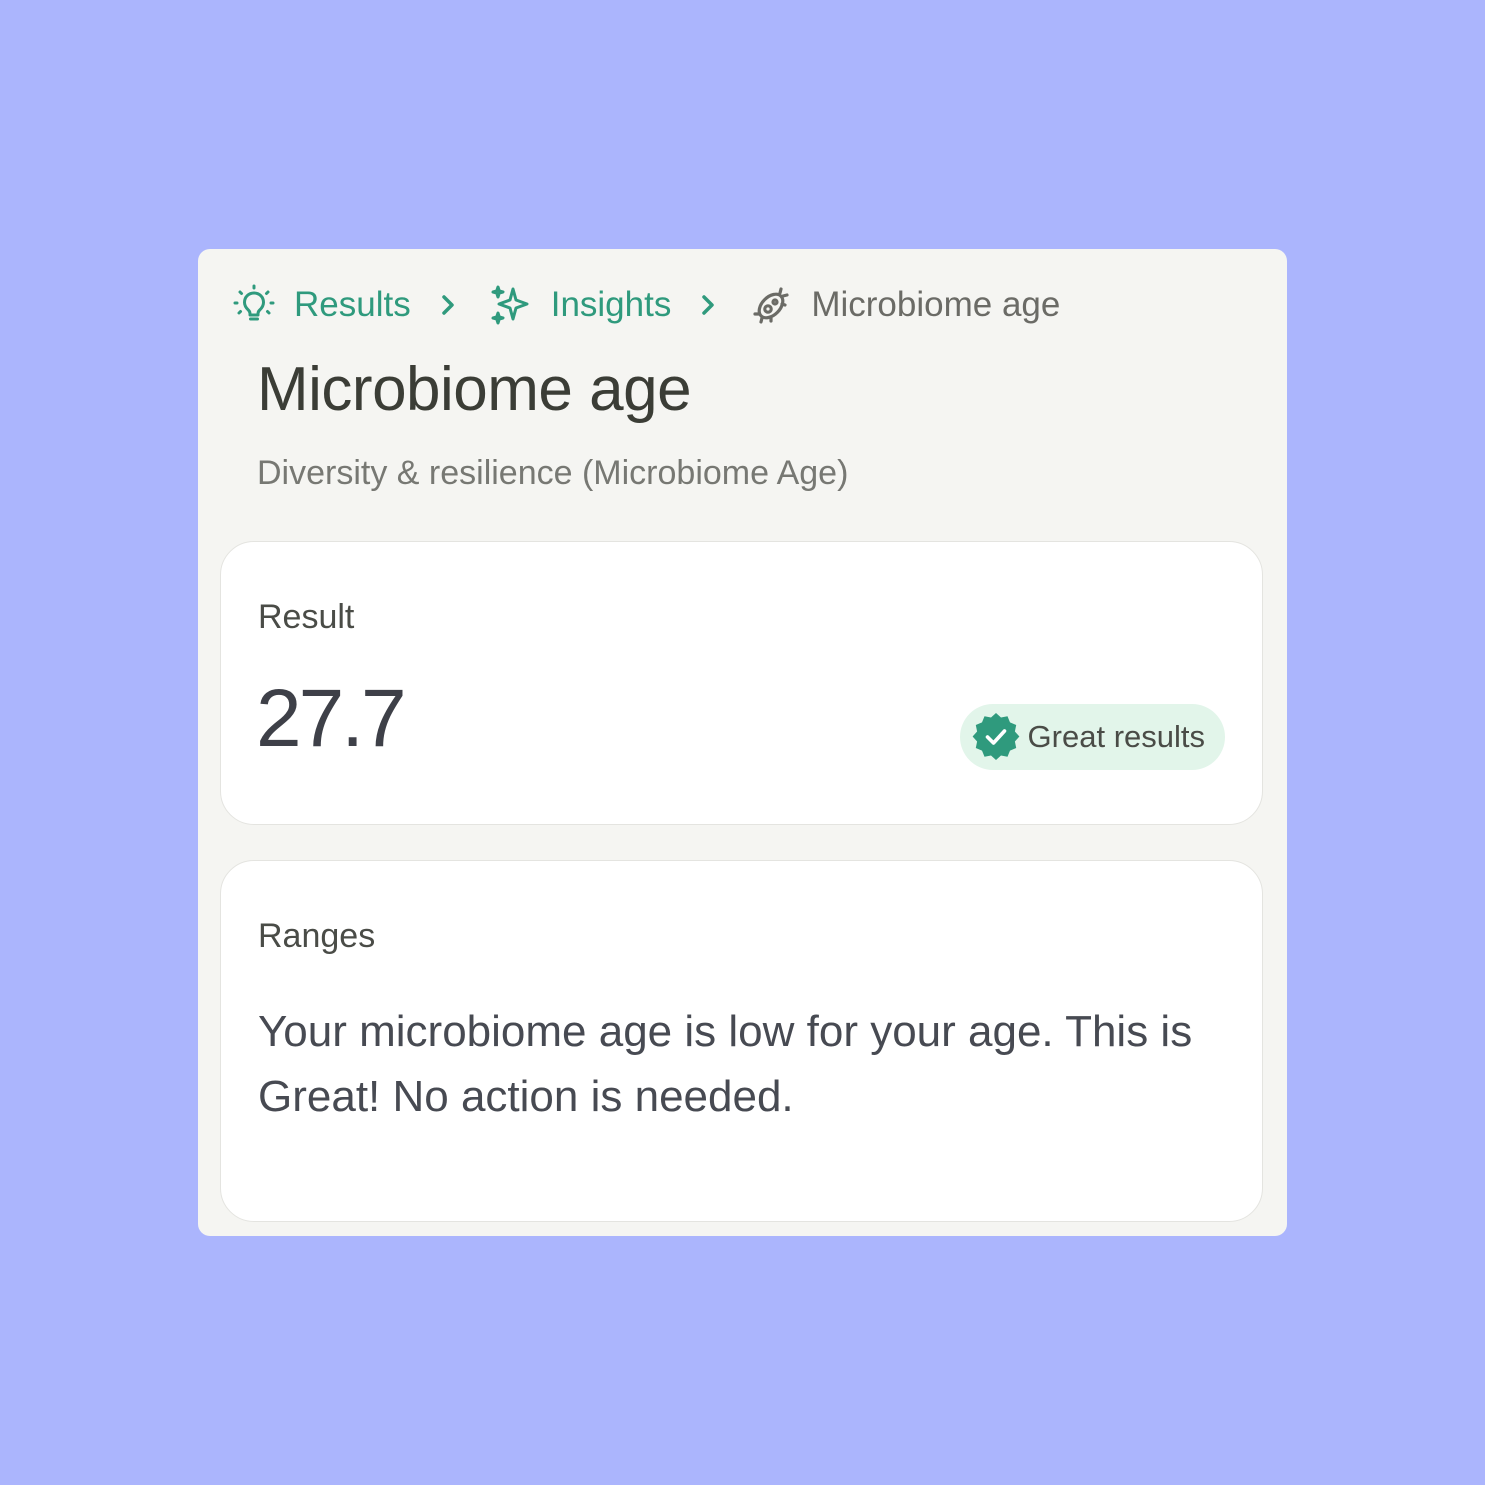 The width and height of the screenshot is (1485, 1485). Describe the element at coordinates (474, 389) in the screenshot. I see `page-title: Microbiome age` at that location.